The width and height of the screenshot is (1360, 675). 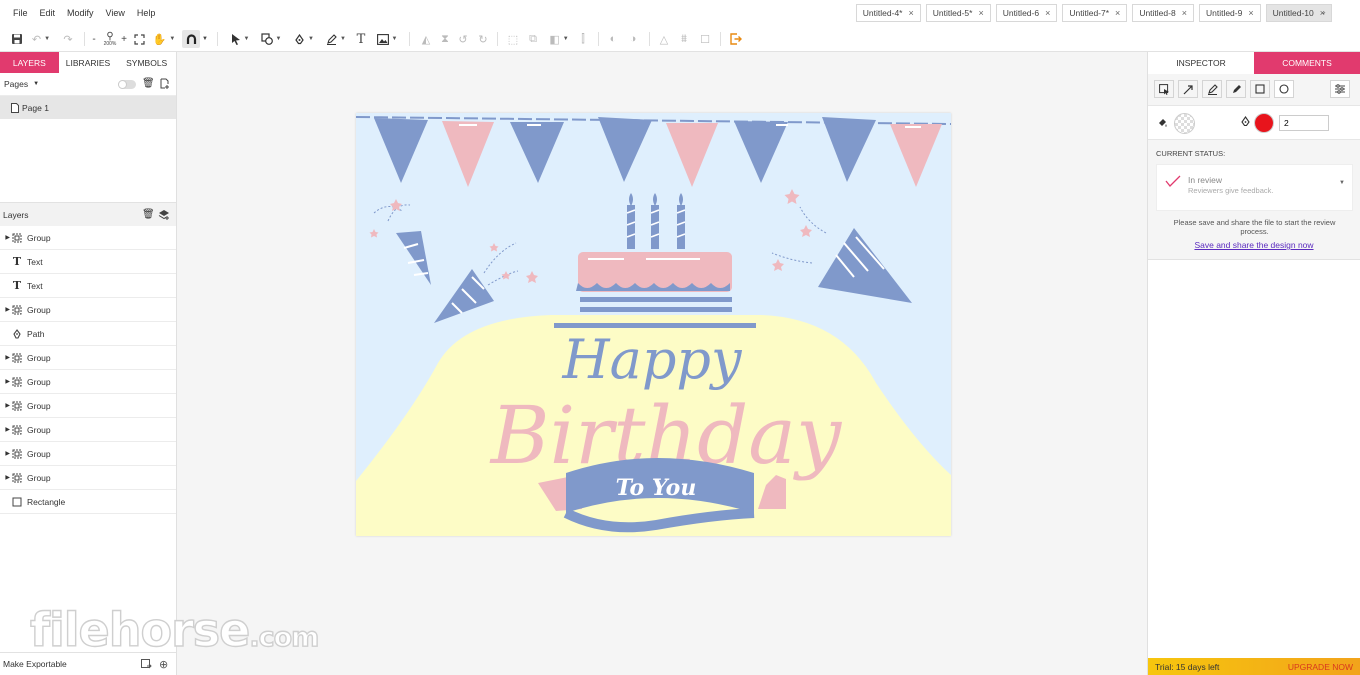 I want to click on trash-icon: 🗑, so click(x=148, y=83).